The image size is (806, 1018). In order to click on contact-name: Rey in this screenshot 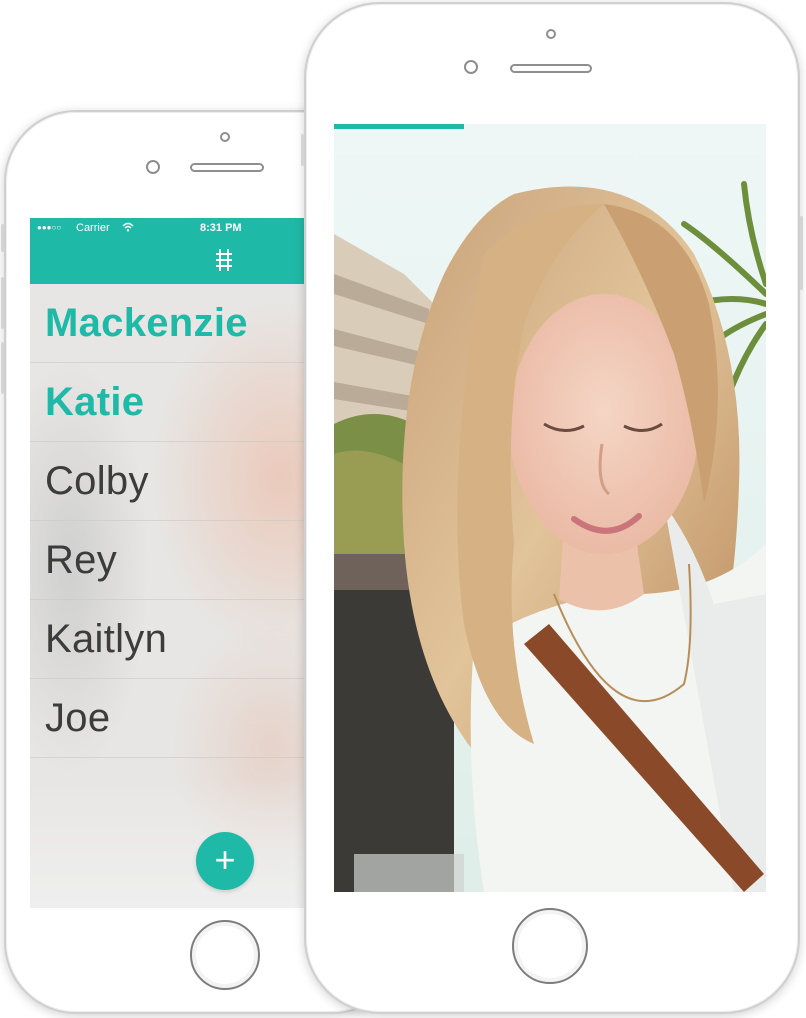, I will do `click(81, 559)`.